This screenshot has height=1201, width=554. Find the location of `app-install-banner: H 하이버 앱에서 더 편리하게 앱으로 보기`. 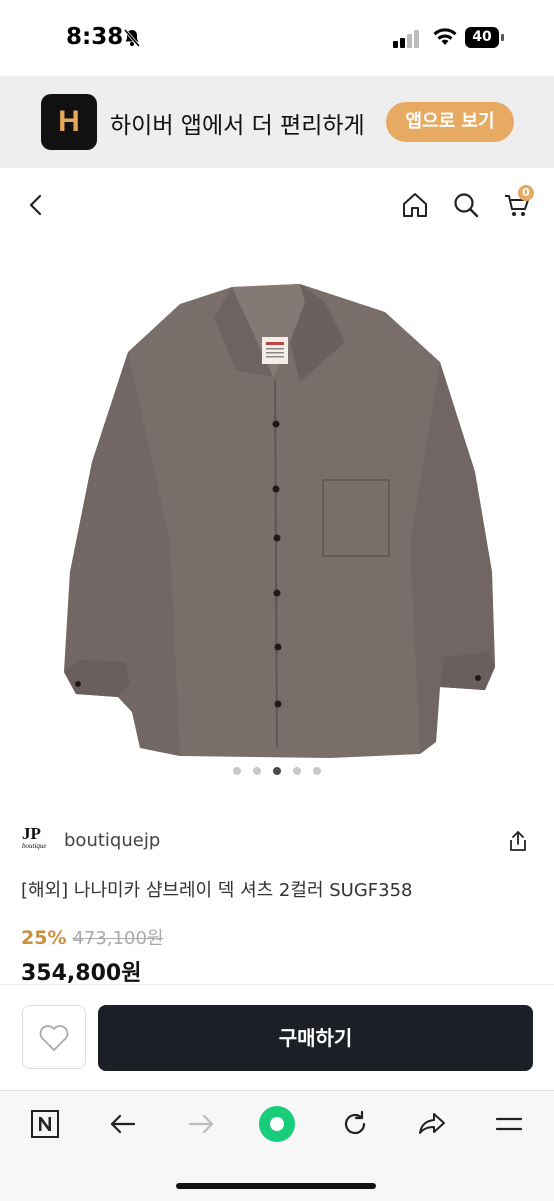

app-install-banner: H 하이버 앱에서 더 편리하게 앱으로 보기 is located at coordinates (277, 122).